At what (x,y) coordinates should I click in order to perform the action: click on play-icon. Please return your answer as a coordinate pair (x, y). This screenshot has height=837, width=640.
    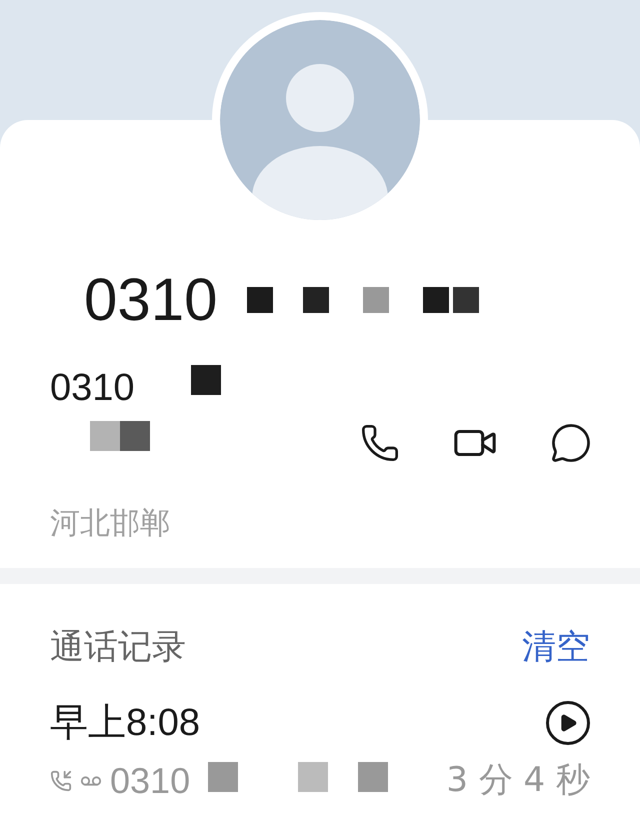
    Looking at the image, I should click on (568, 723).